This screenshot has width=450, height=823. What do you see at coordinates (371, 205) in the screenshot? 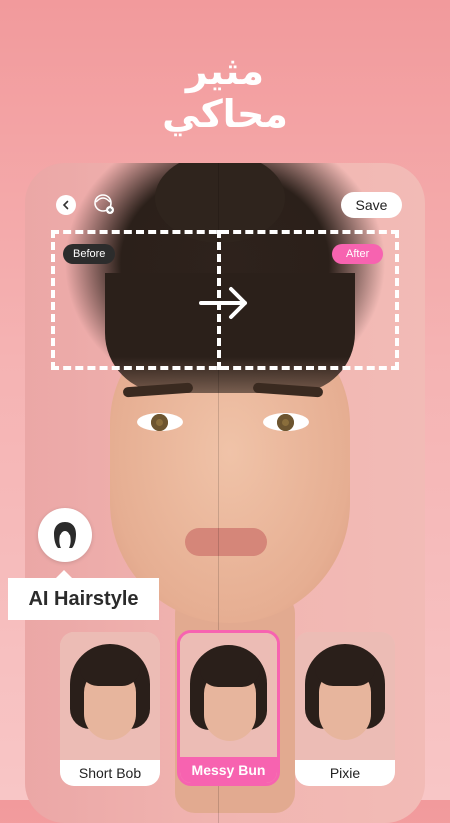
I see `save-button: Save` at bounding box center [371, 205].